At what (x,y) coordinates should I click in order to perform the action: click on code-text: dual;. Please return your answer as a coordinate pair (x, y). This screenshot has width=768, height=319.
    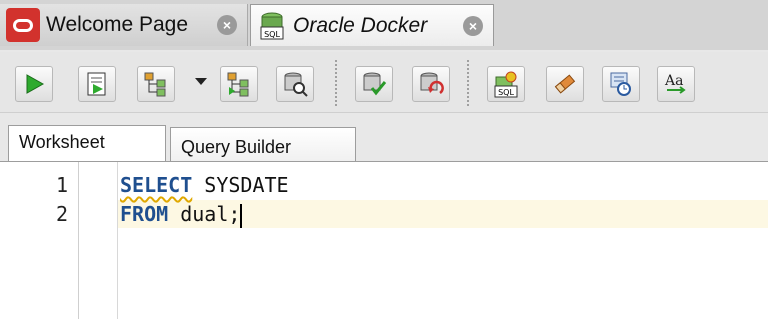
    Looking at the image, I should click on (204, 214).